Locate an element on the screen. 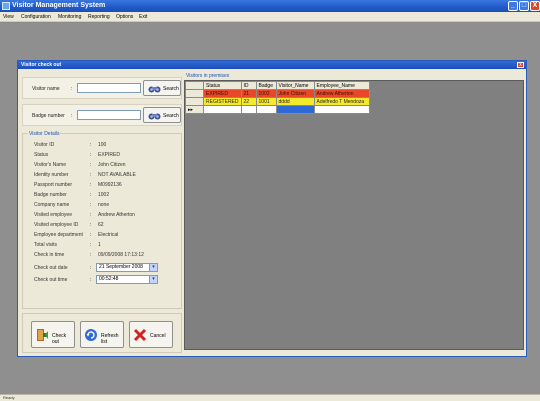 This screenshot has width=540, height=401. detail-row: Badge number:1002 is located at coordinates (103, 196).